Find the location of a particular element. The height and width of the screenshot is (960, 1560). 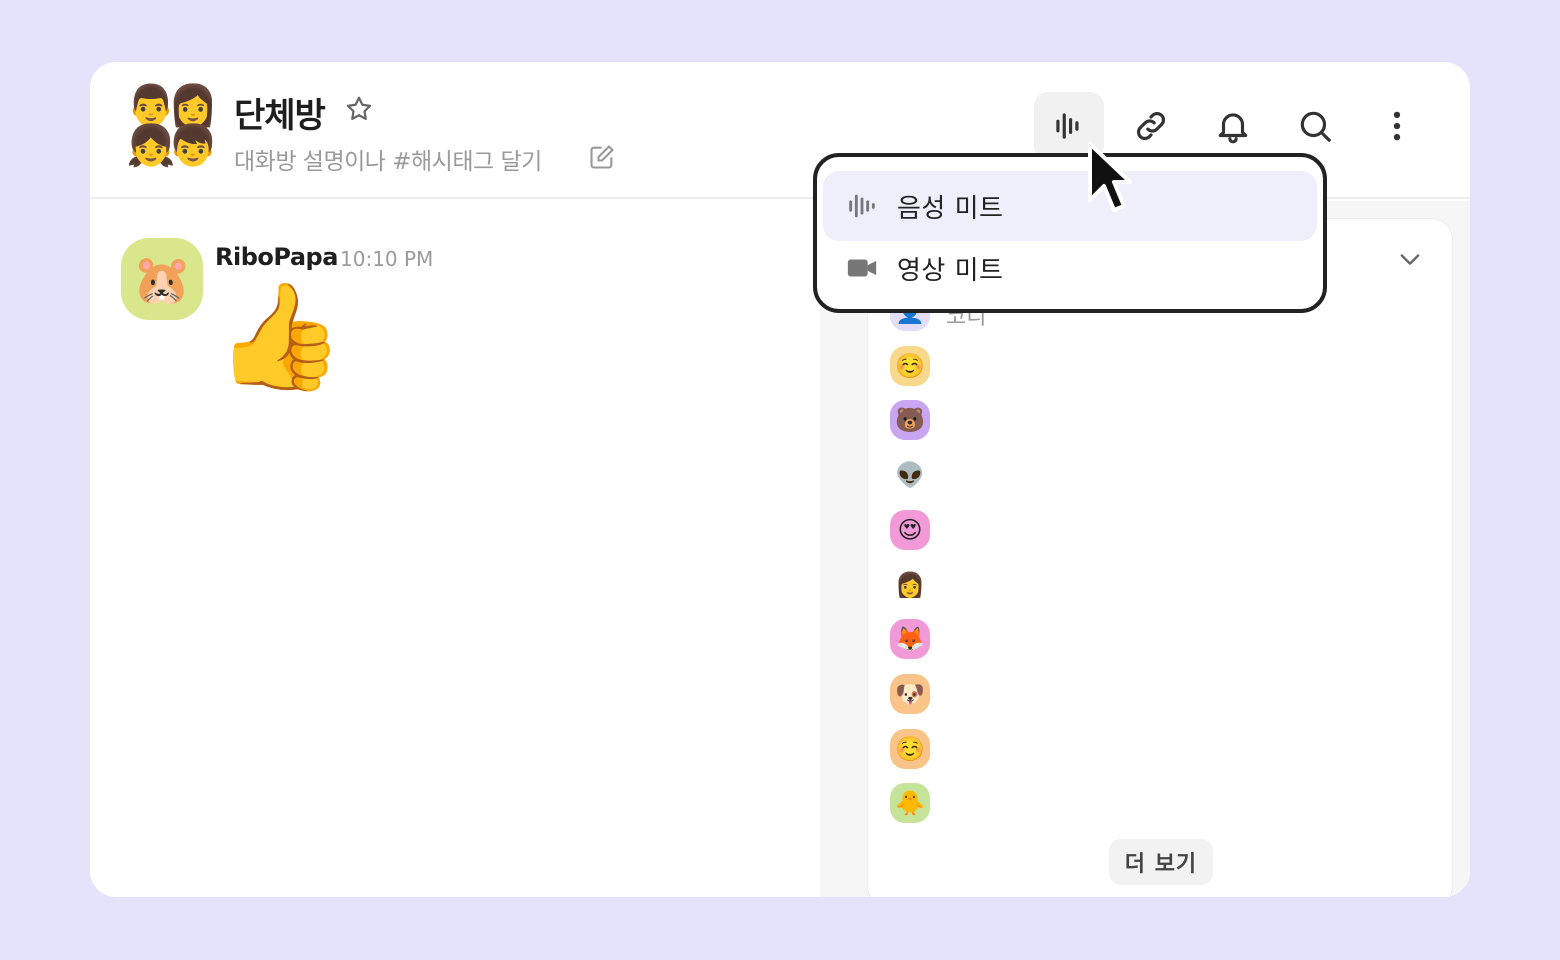

more-vertical-icon is located at coordinates (1397, 126).